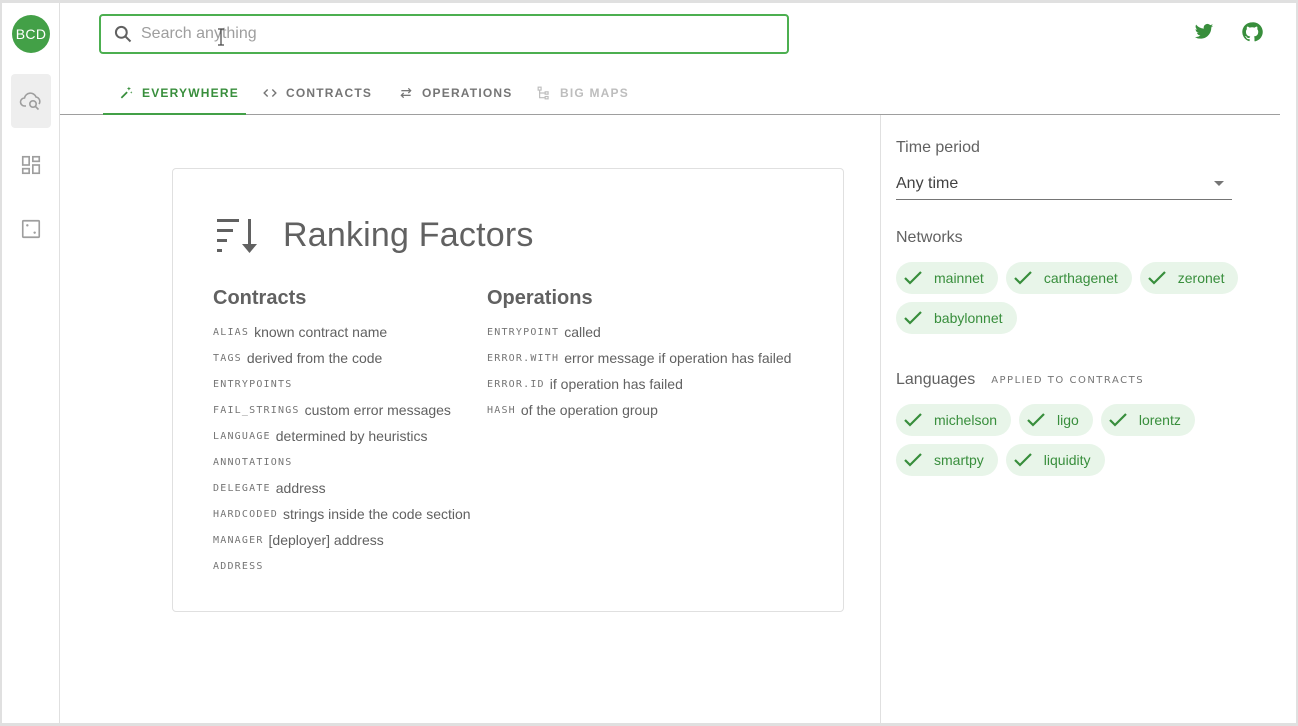  Describe the element at coordinates (1068, 380) in the screenshot. I see `languages-sublabel: APPLIED TO CONTRACTS` at that location.